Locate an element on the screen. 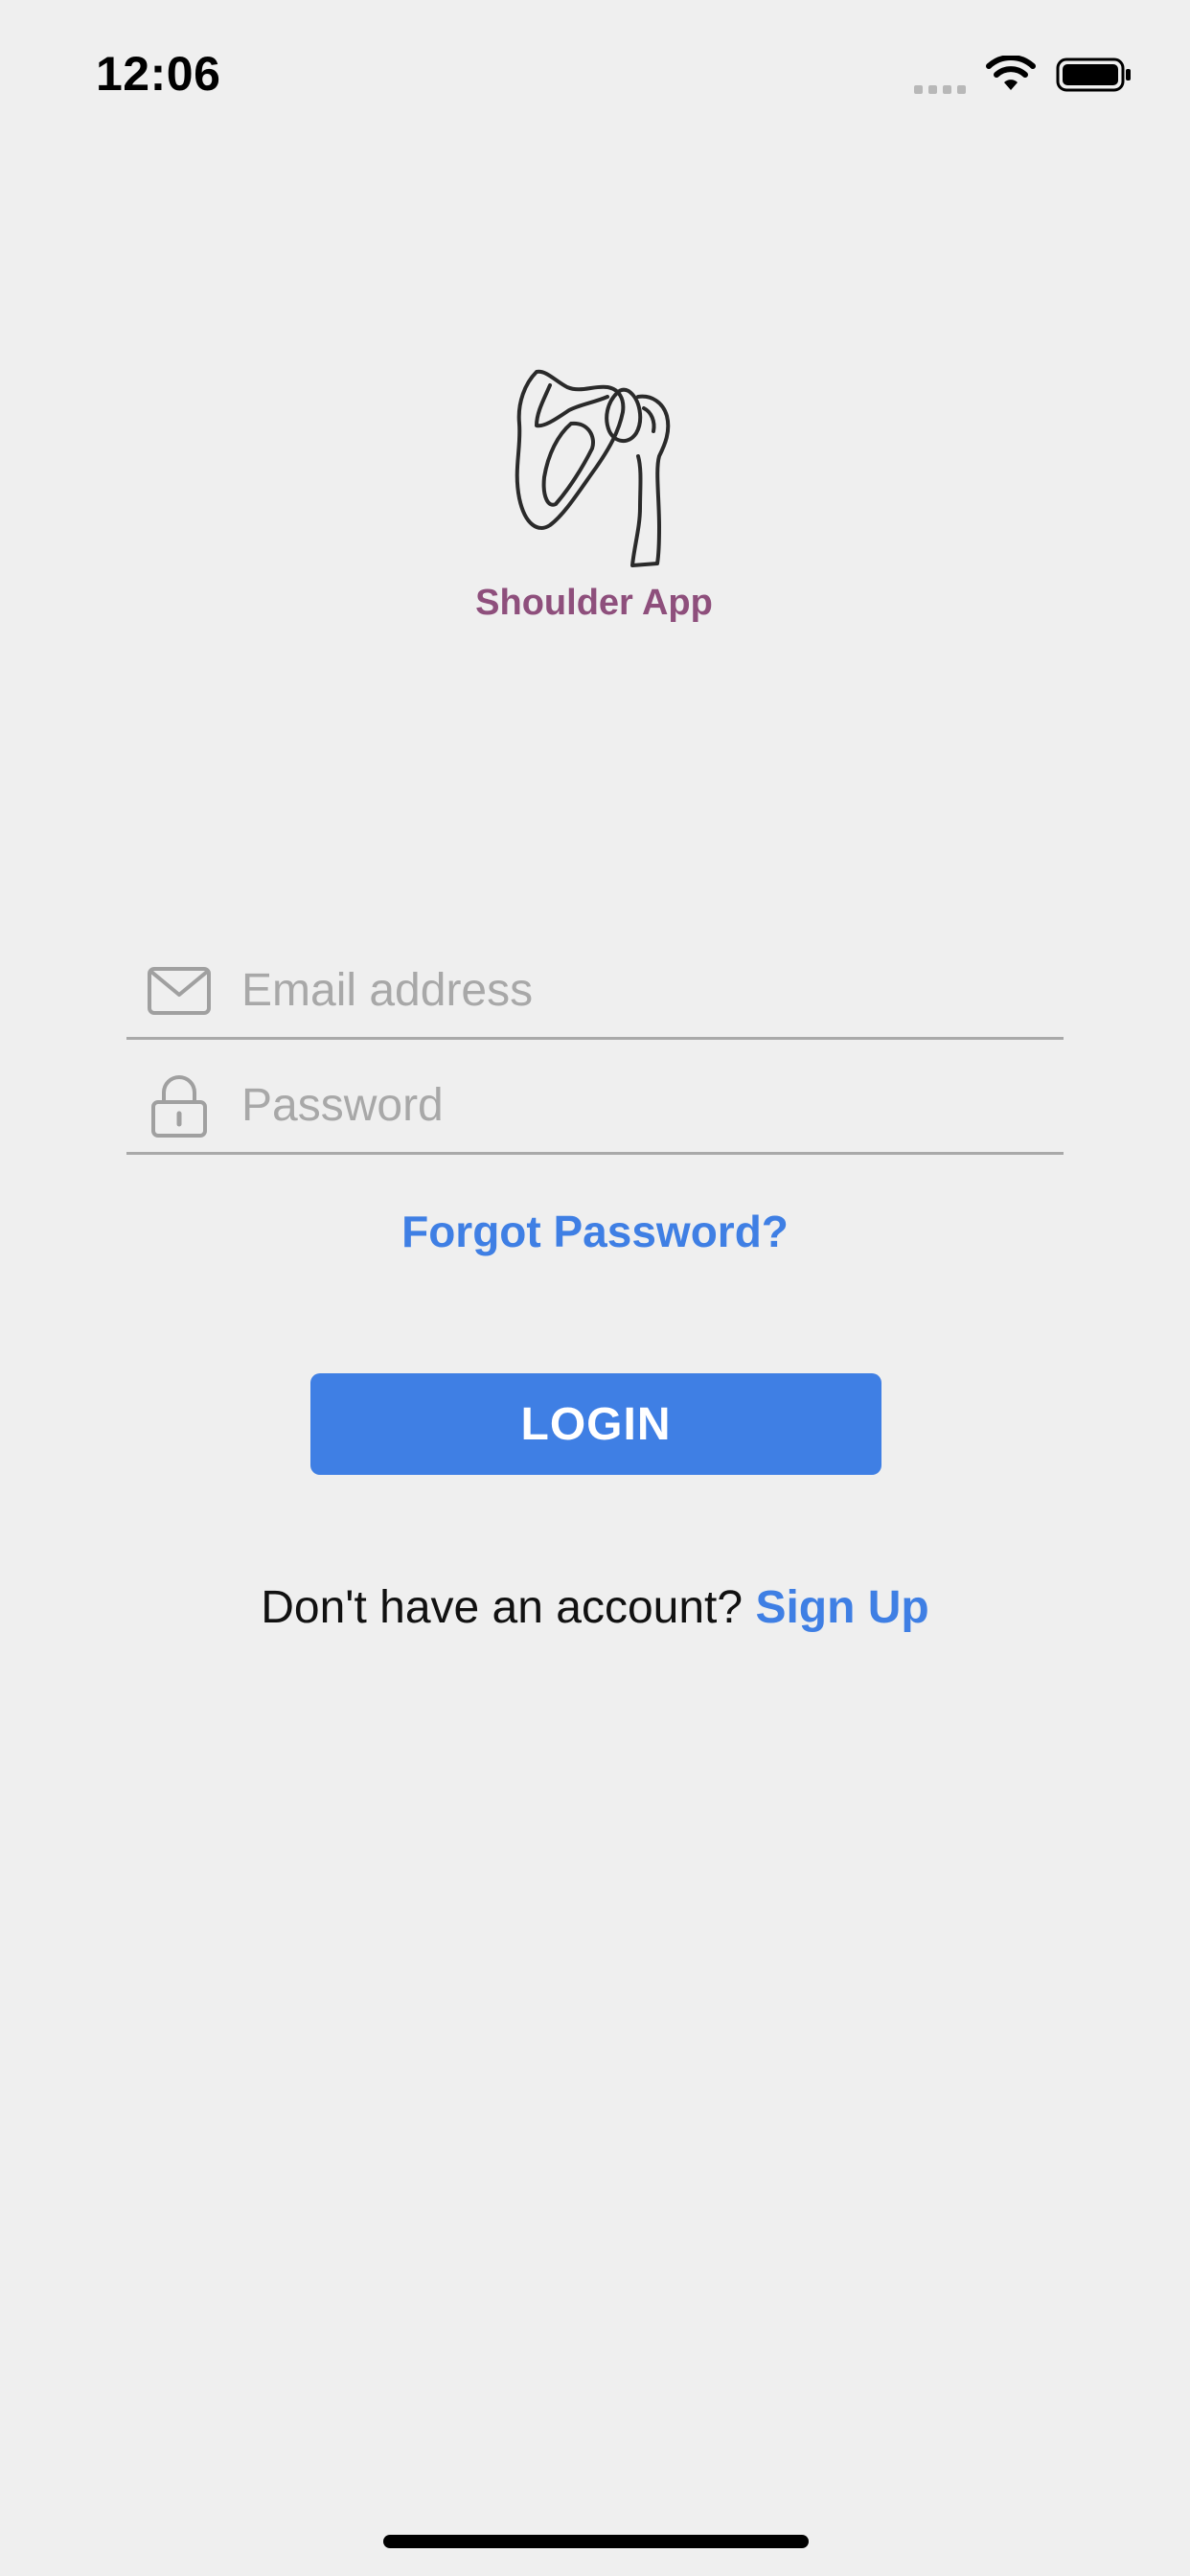 The image size is (1190, 2576). signup-row: Don't have an account? Sign Up is located at coordinates (595, 1607).